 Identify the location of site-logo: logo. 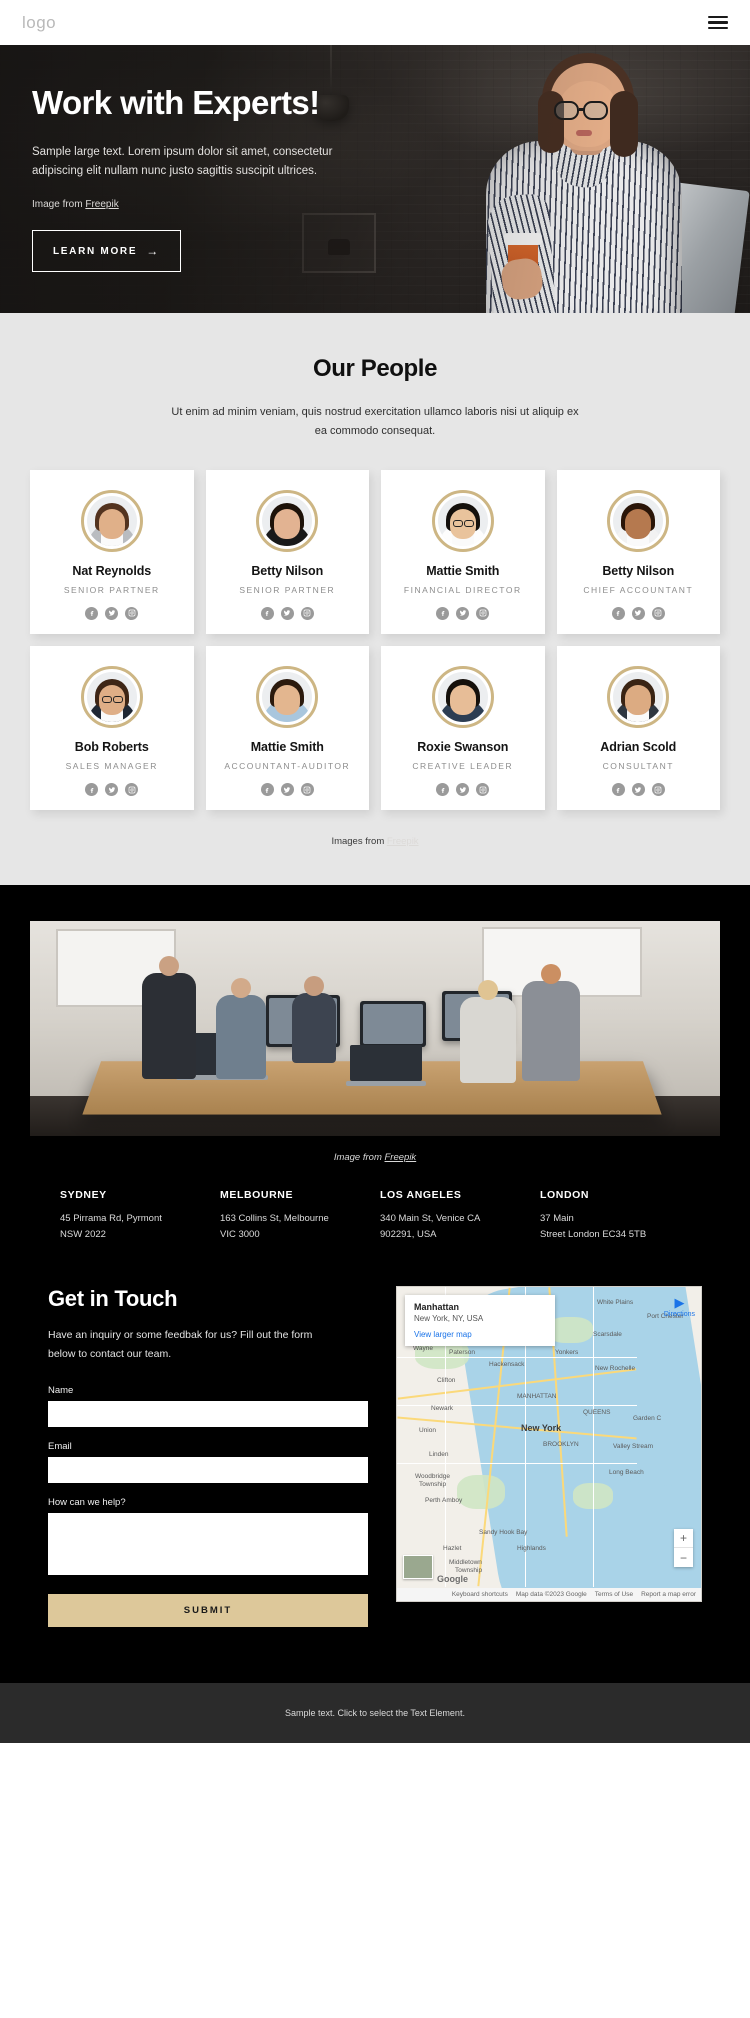
(39, 23).